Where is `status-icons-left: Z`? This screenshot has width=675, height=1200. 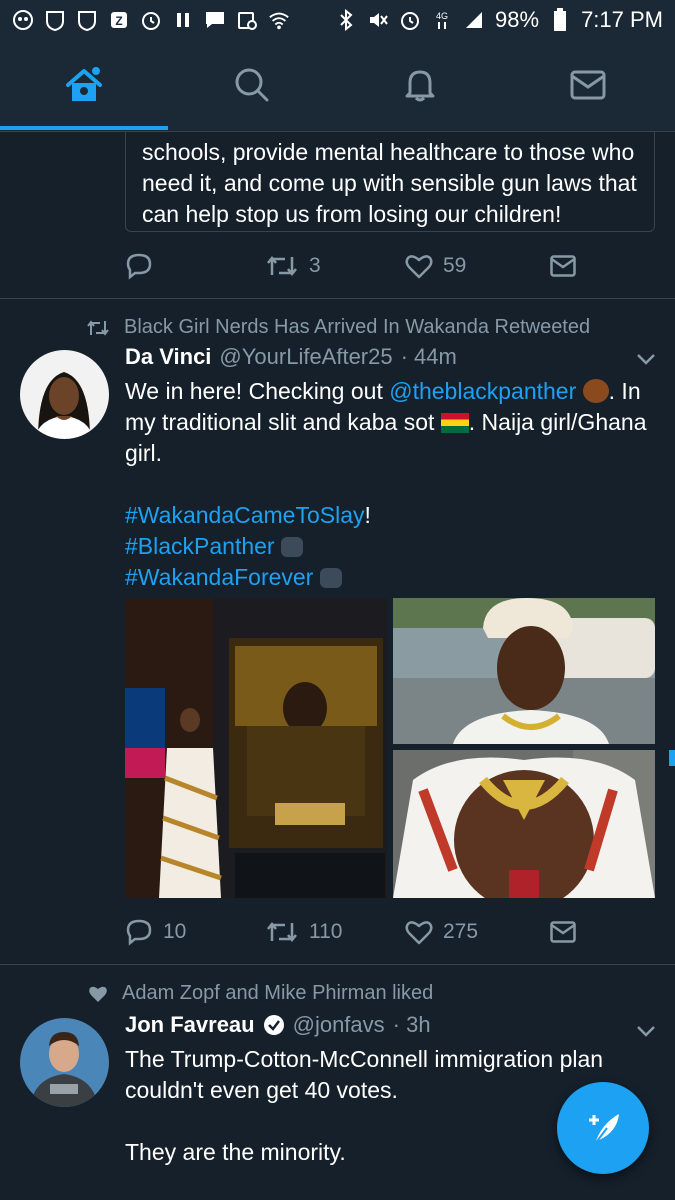
status-icons-left: Z is located at coordinates (151, 20).